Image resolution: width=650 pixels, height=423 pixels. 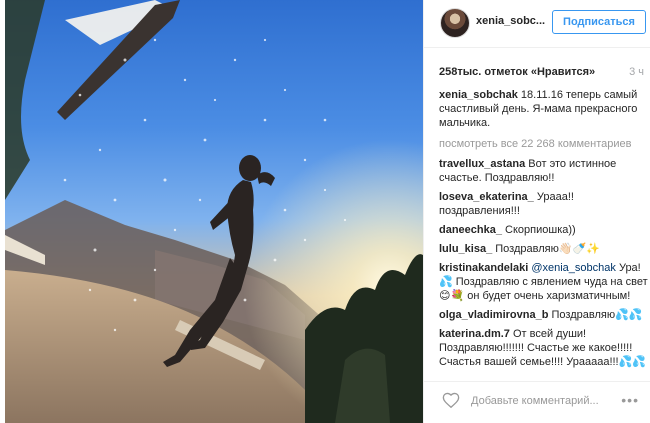 I want to click on likes-count: 258тыс. отметок «Нравится», so click(x=517, y=72).